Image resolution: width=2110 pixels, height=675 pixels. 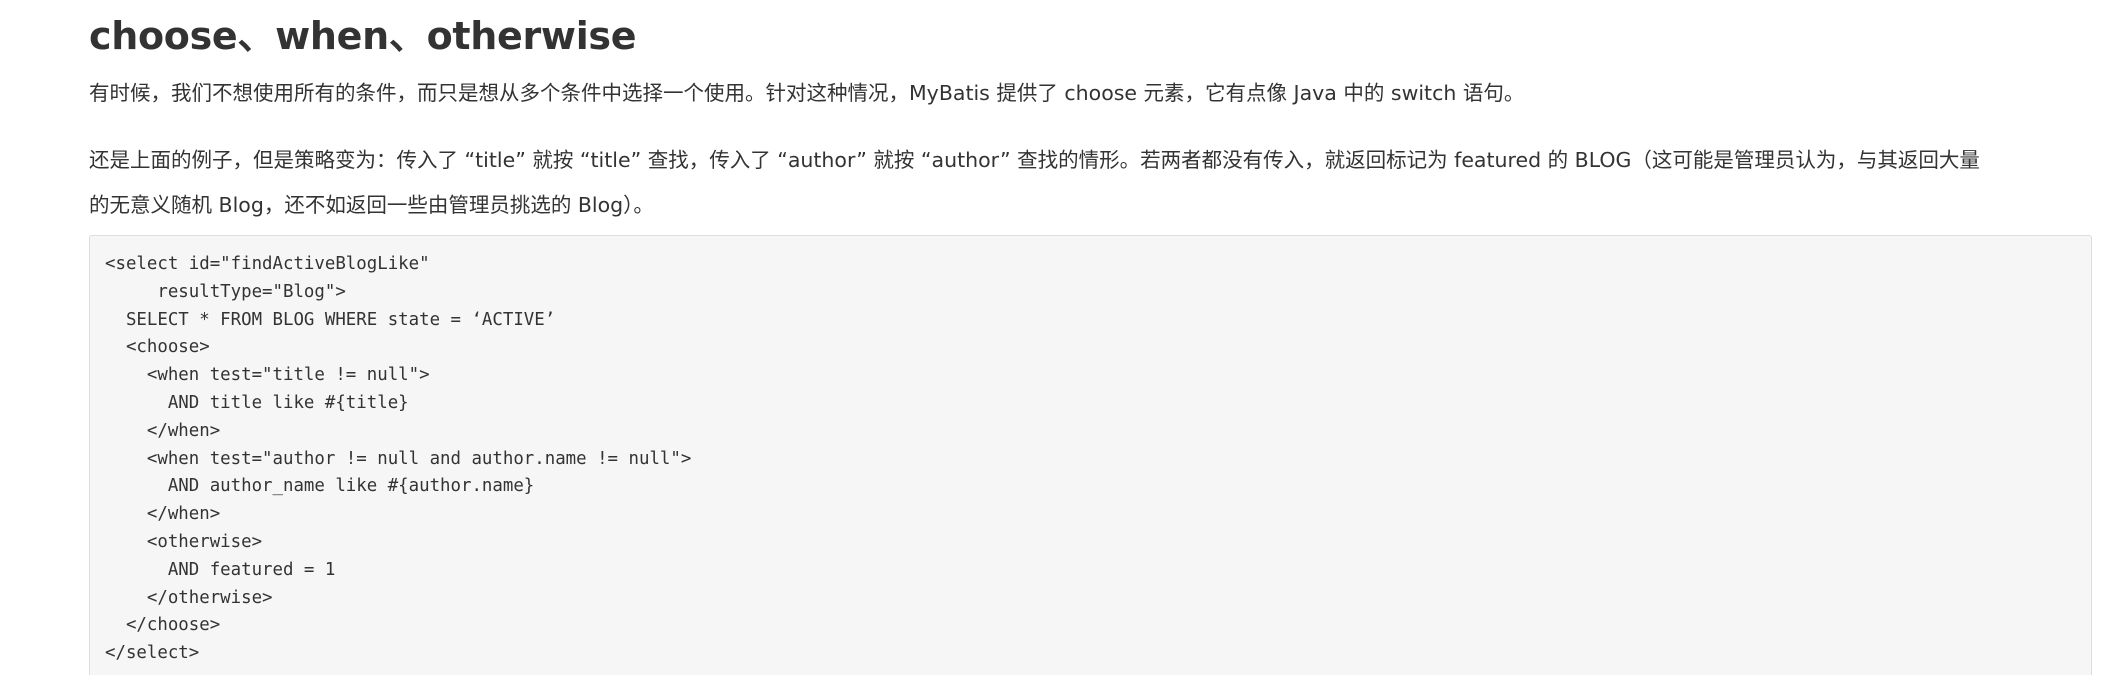 I want to click on code-line: </choose>, so click(x=163, y=625).